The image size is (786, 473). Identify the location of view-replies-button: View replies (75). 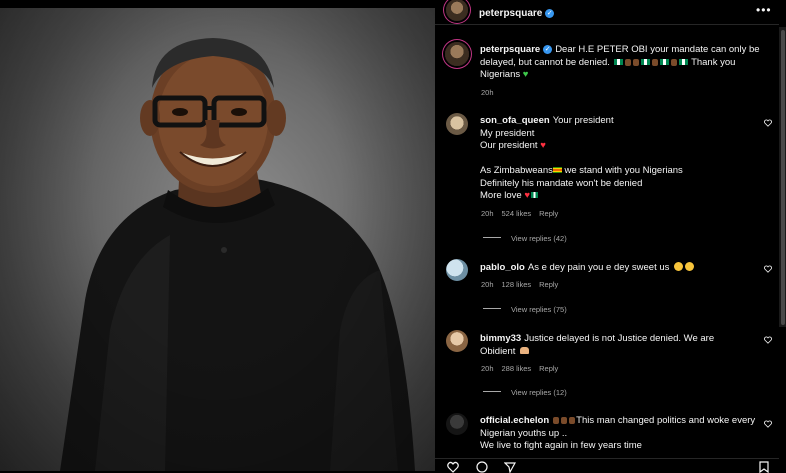
(525, 309).